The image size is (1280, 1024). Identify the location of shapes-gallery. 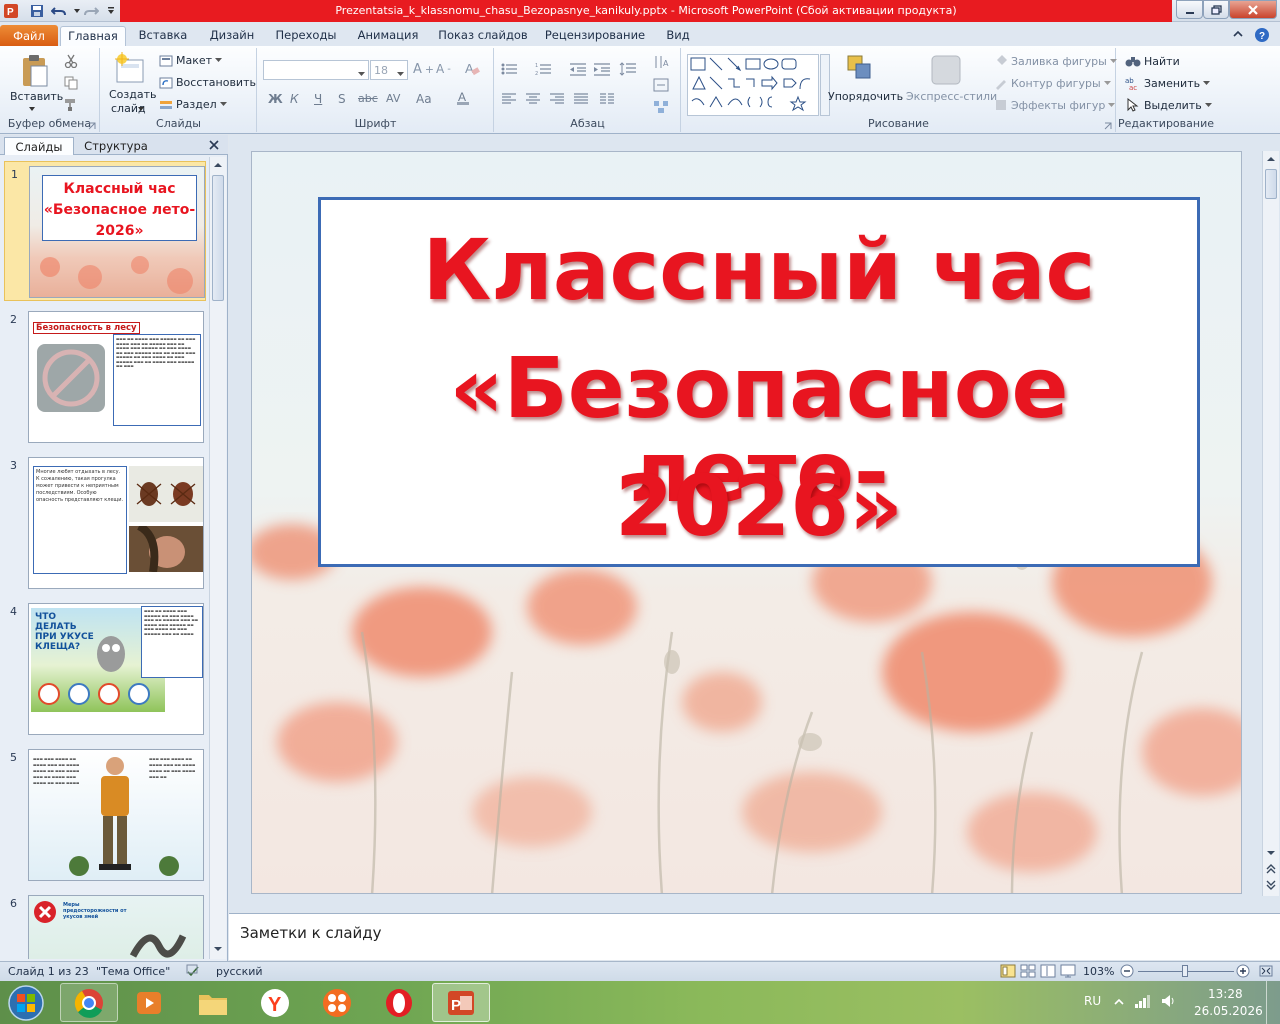
(753, 85).